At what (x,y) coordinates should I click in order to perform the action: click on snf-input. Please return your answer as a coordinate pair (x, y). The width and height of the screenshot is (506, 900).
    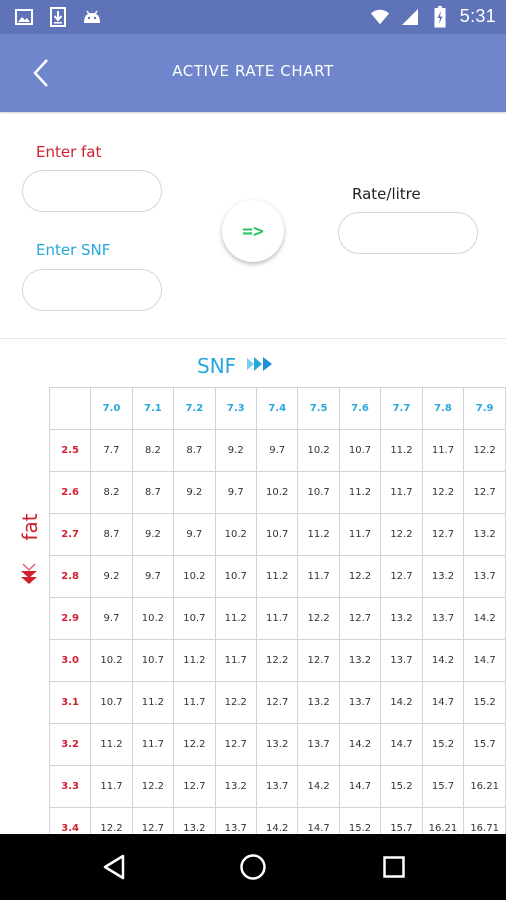
    Looking at the image, I should click on (92, 290).